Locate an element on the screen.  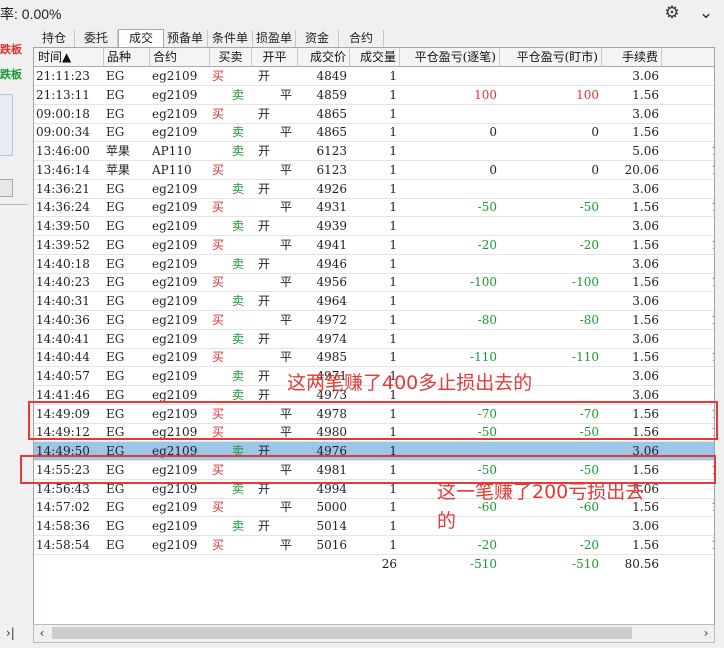
table-row: 14:40:36EGeg2109买平49721-80-801.561 is located at coordinates (374, 320).